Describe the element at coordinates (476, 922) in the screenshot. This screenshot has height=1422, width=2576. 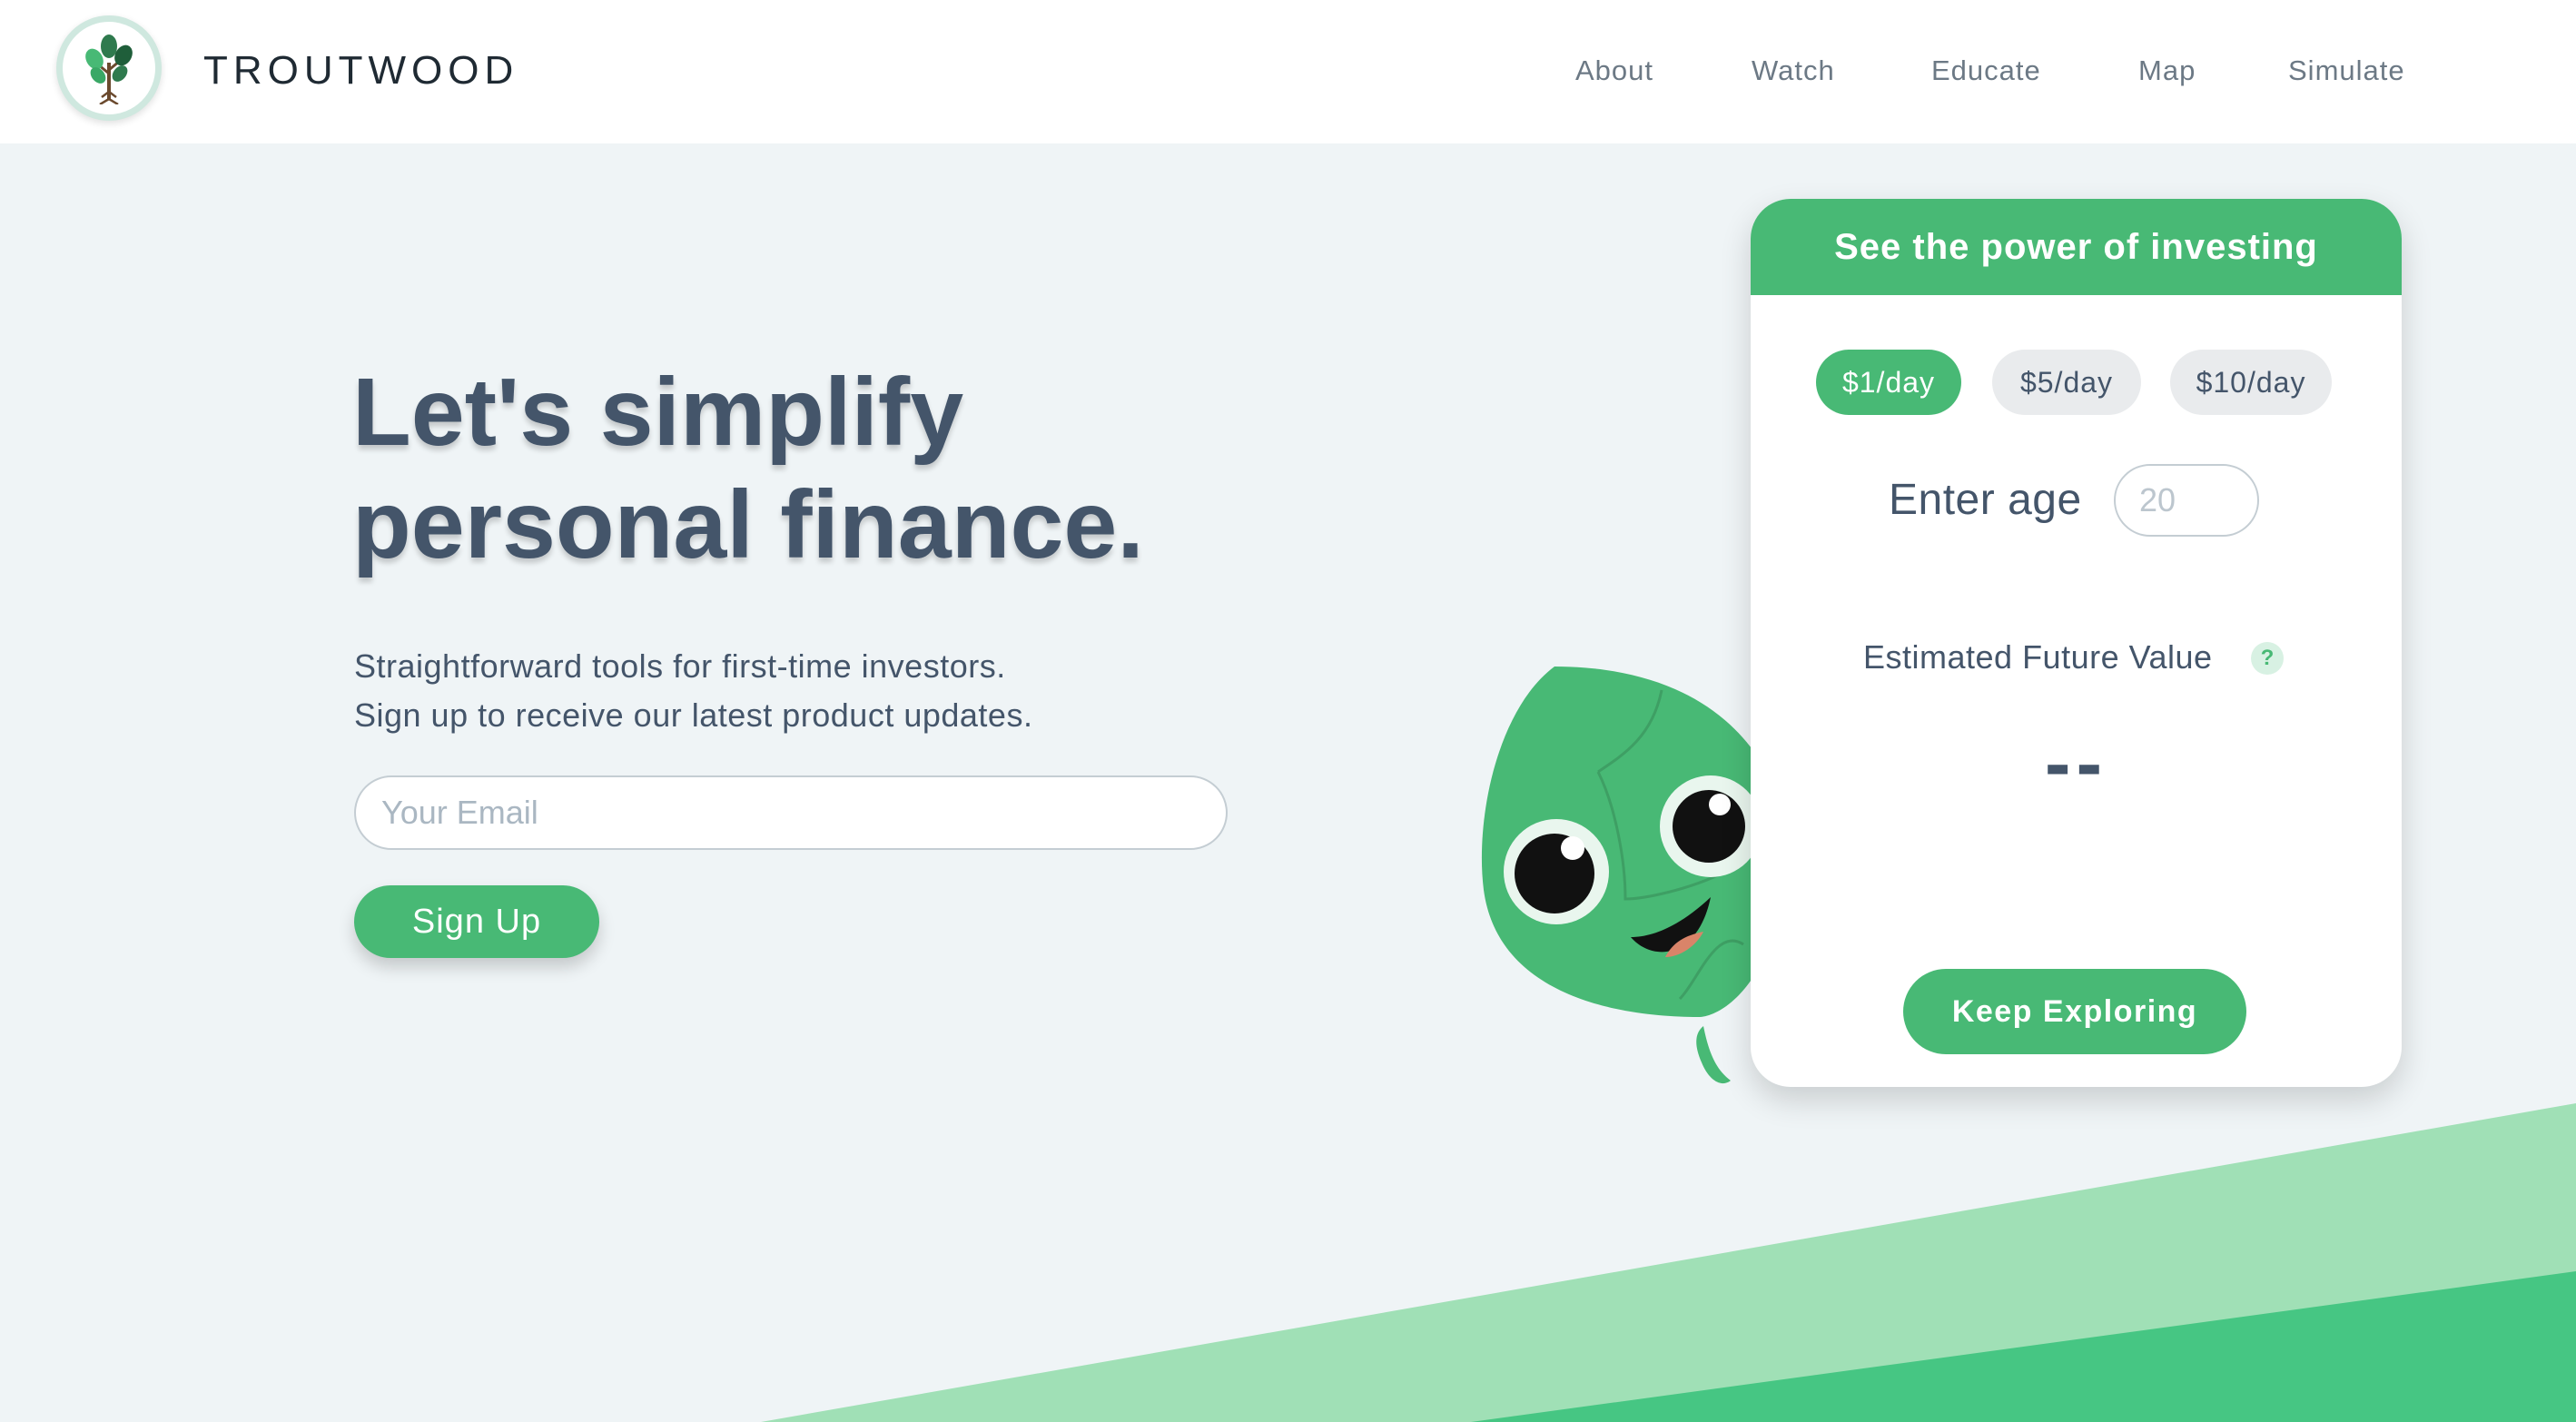
I see `signup-button: Sign Up` at that location.